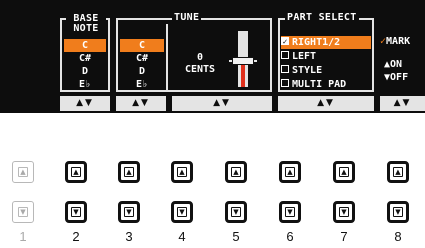  I want to click on tune-readout: 0 CENTS, so click(200, 64).